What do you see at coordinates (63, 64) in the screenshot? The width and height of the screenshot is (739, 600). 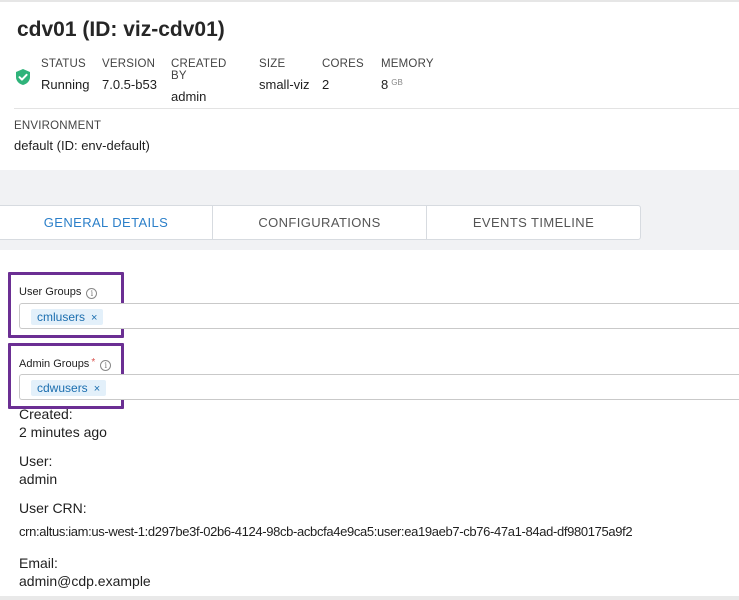 I see `summary-status-label: STATUS` at bounding box center [63, 64].